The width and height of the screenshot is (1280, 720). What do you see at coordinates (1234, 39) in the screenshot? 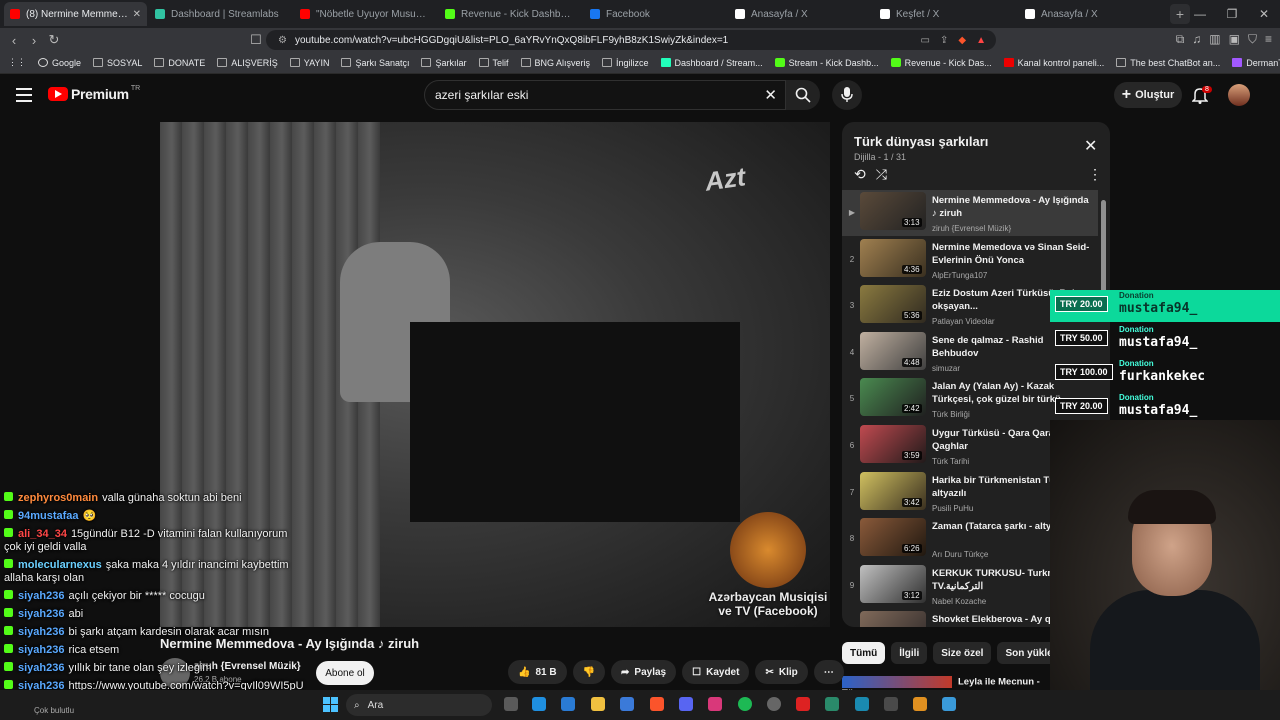
I see `wallet-icon: ▣` at bounding box center [1234, 39].